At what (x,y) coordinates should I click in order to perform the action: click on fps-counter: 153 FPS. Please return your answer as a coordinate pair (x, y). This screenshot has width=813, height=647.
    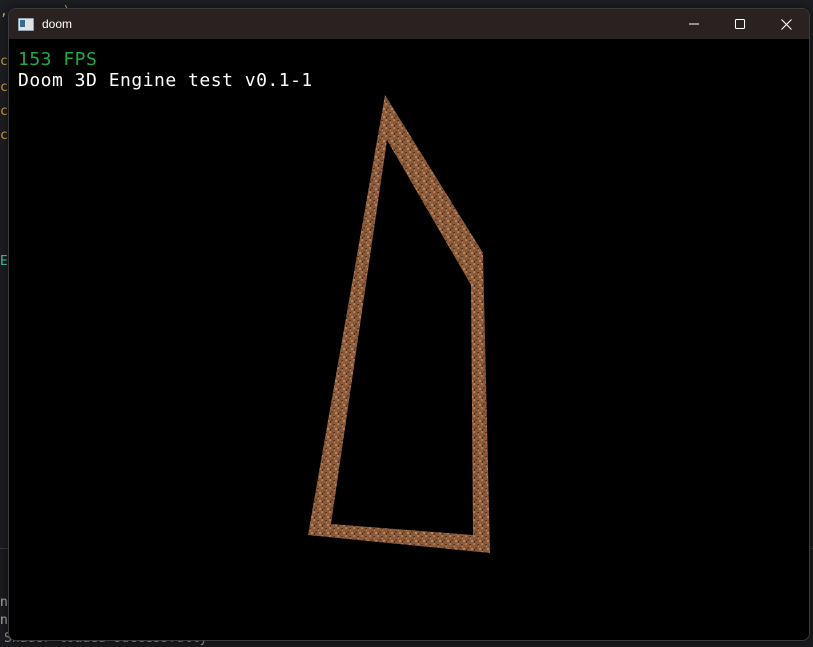
    Looking at the image, I should click on (58, 59).